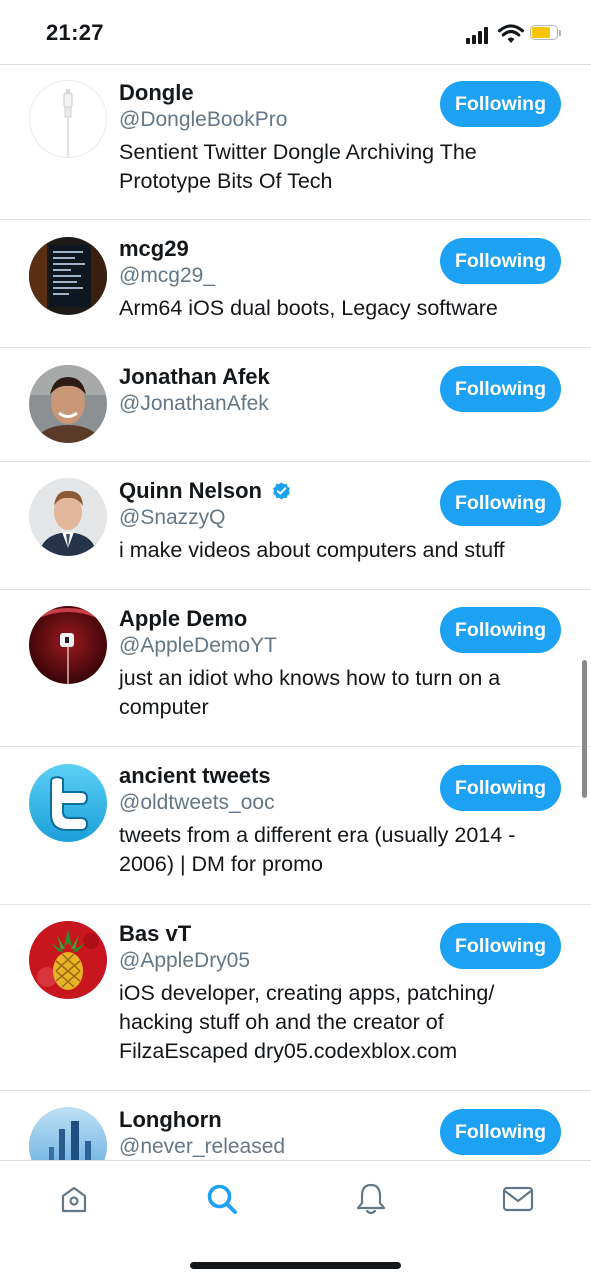 Image resolution: width=591 pixels, height=1281 pixels. I want to click on list-item: Longhorn @never_released Following, so click(295, 1125).